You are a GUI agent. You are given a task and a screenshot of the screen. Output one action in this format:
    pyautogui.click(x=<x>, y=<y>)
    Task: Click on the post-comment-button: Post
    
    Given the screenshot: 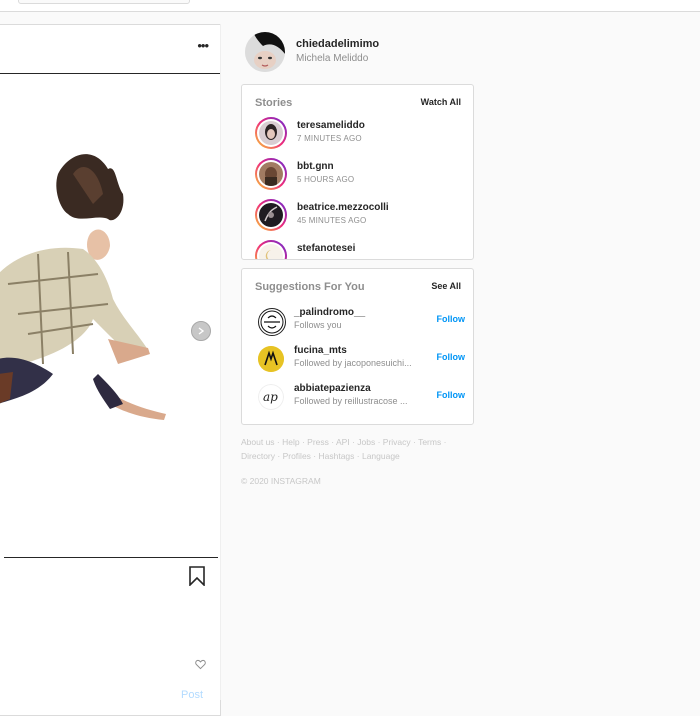 What is the action you would take?
    pyautogui.click(x=192, y=695)
    